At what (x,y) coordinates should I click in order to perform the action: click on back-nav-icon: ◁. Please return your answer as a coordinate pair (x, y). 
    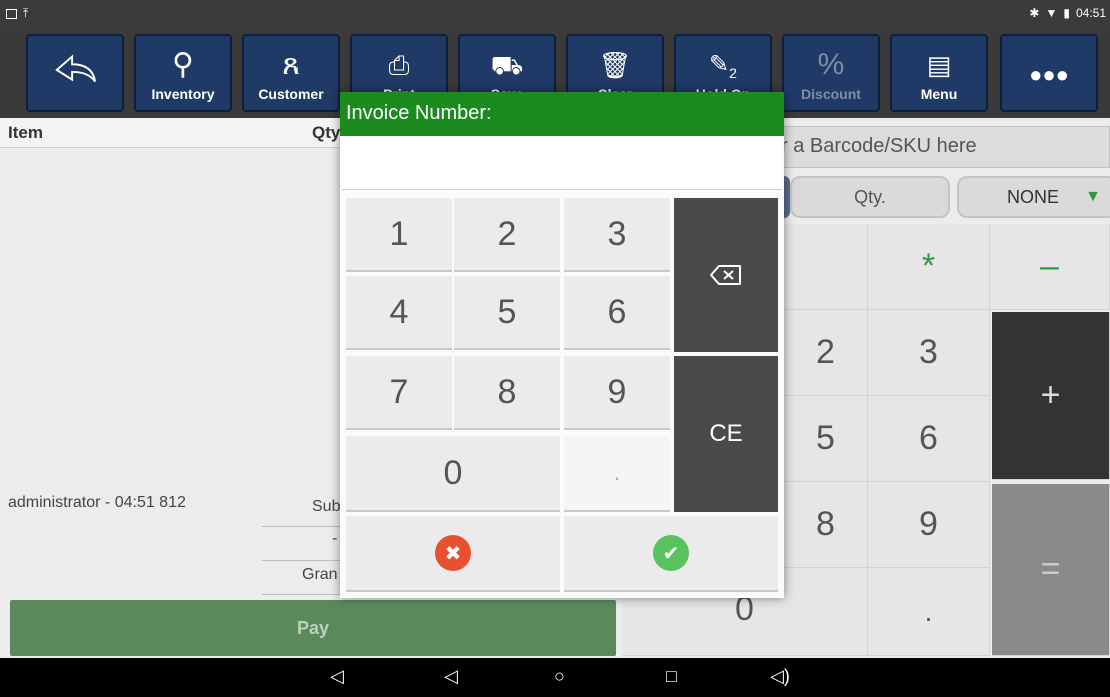
    Looking at the image, I should click on (451, 676).